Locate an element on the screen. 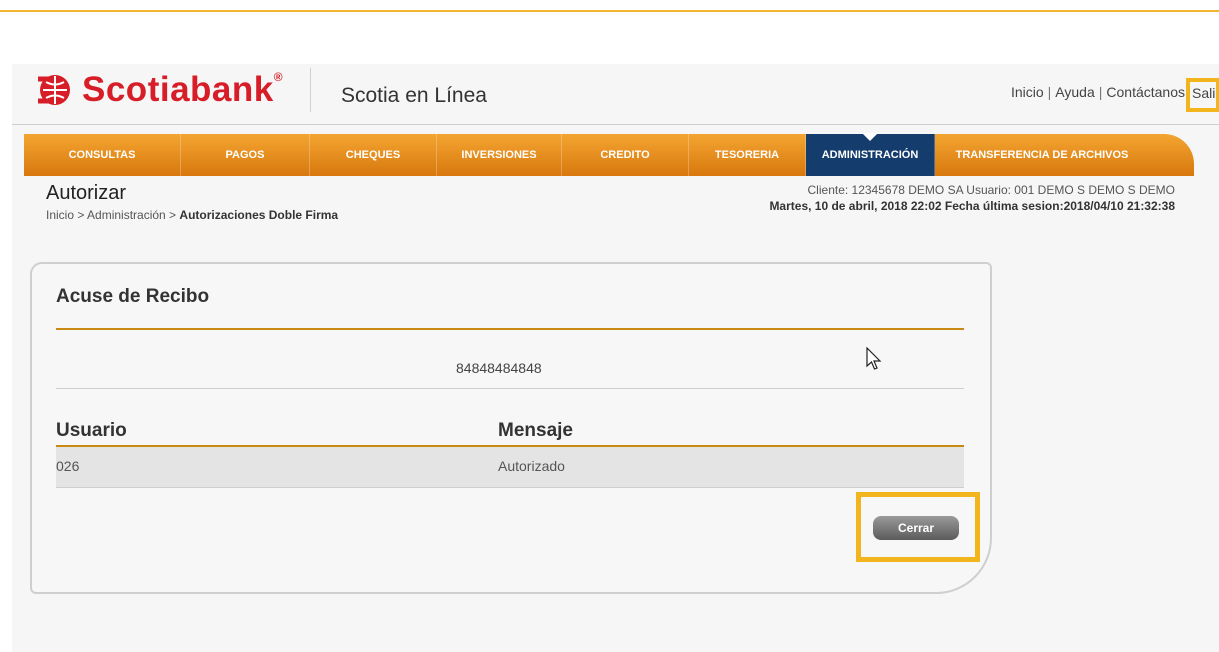 This screenshot has width=1219, height=652. cell-mensaje: Autorizado is located at coordinates (531, 466).